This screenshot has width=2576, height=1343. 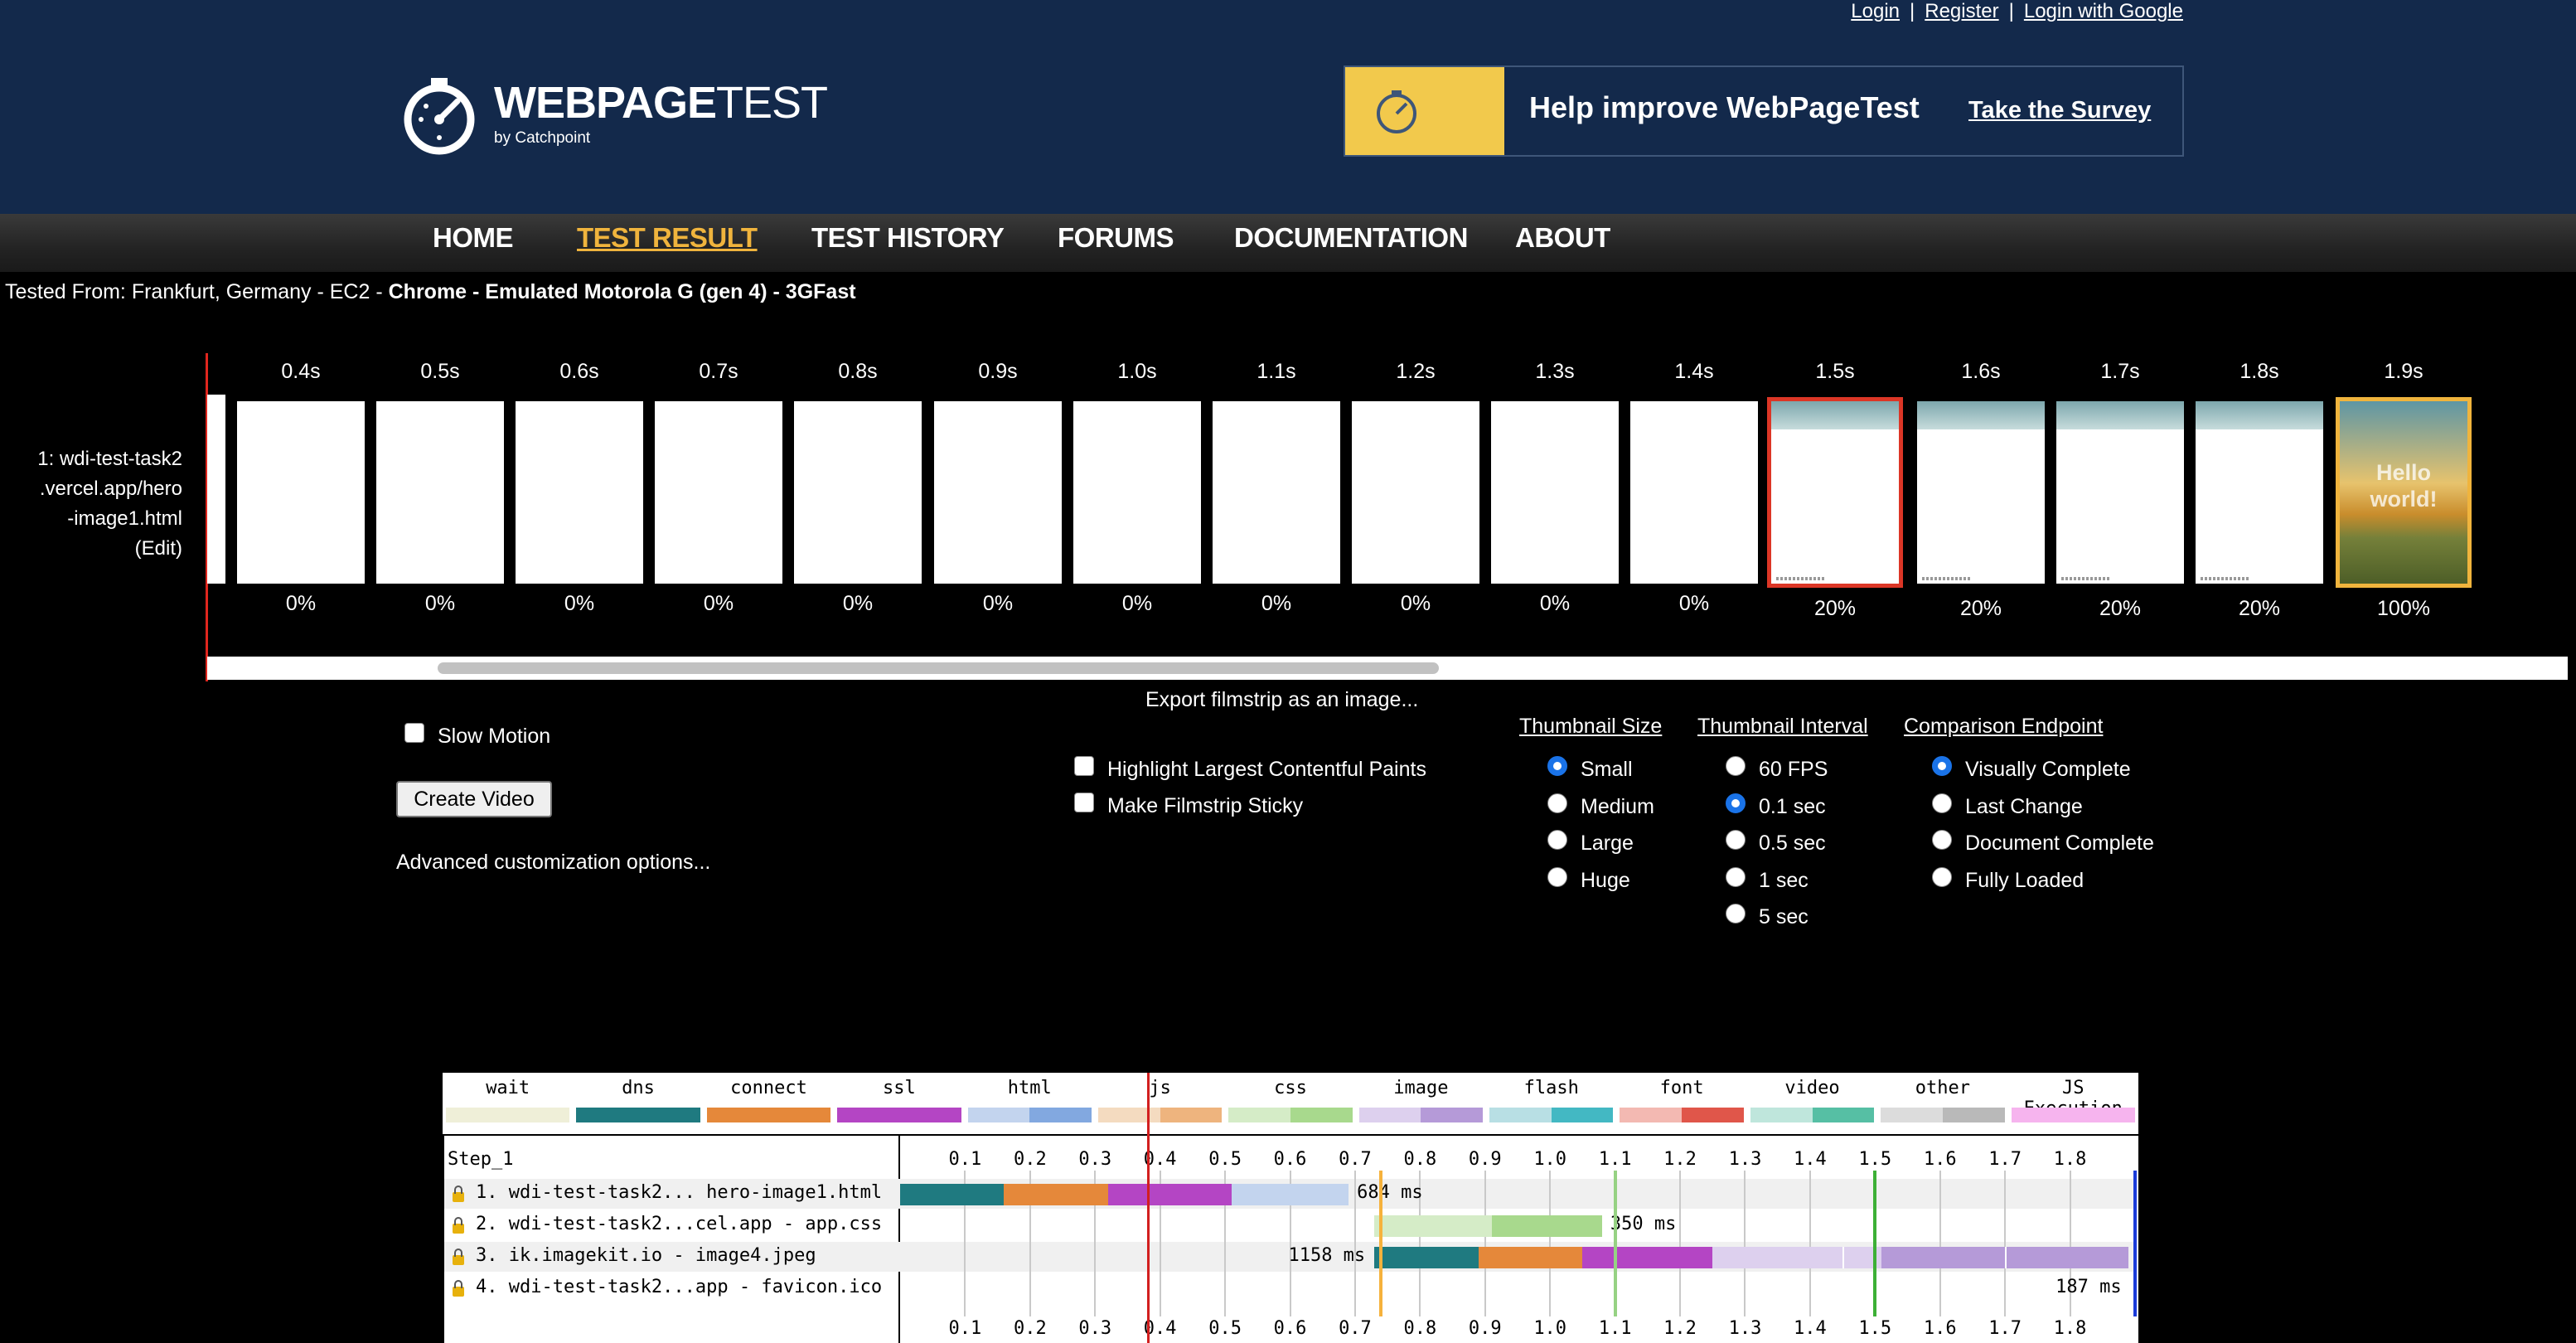 I want to click on filmstrip-thumbnail: Hello world!, so click(x=2404, y=493).